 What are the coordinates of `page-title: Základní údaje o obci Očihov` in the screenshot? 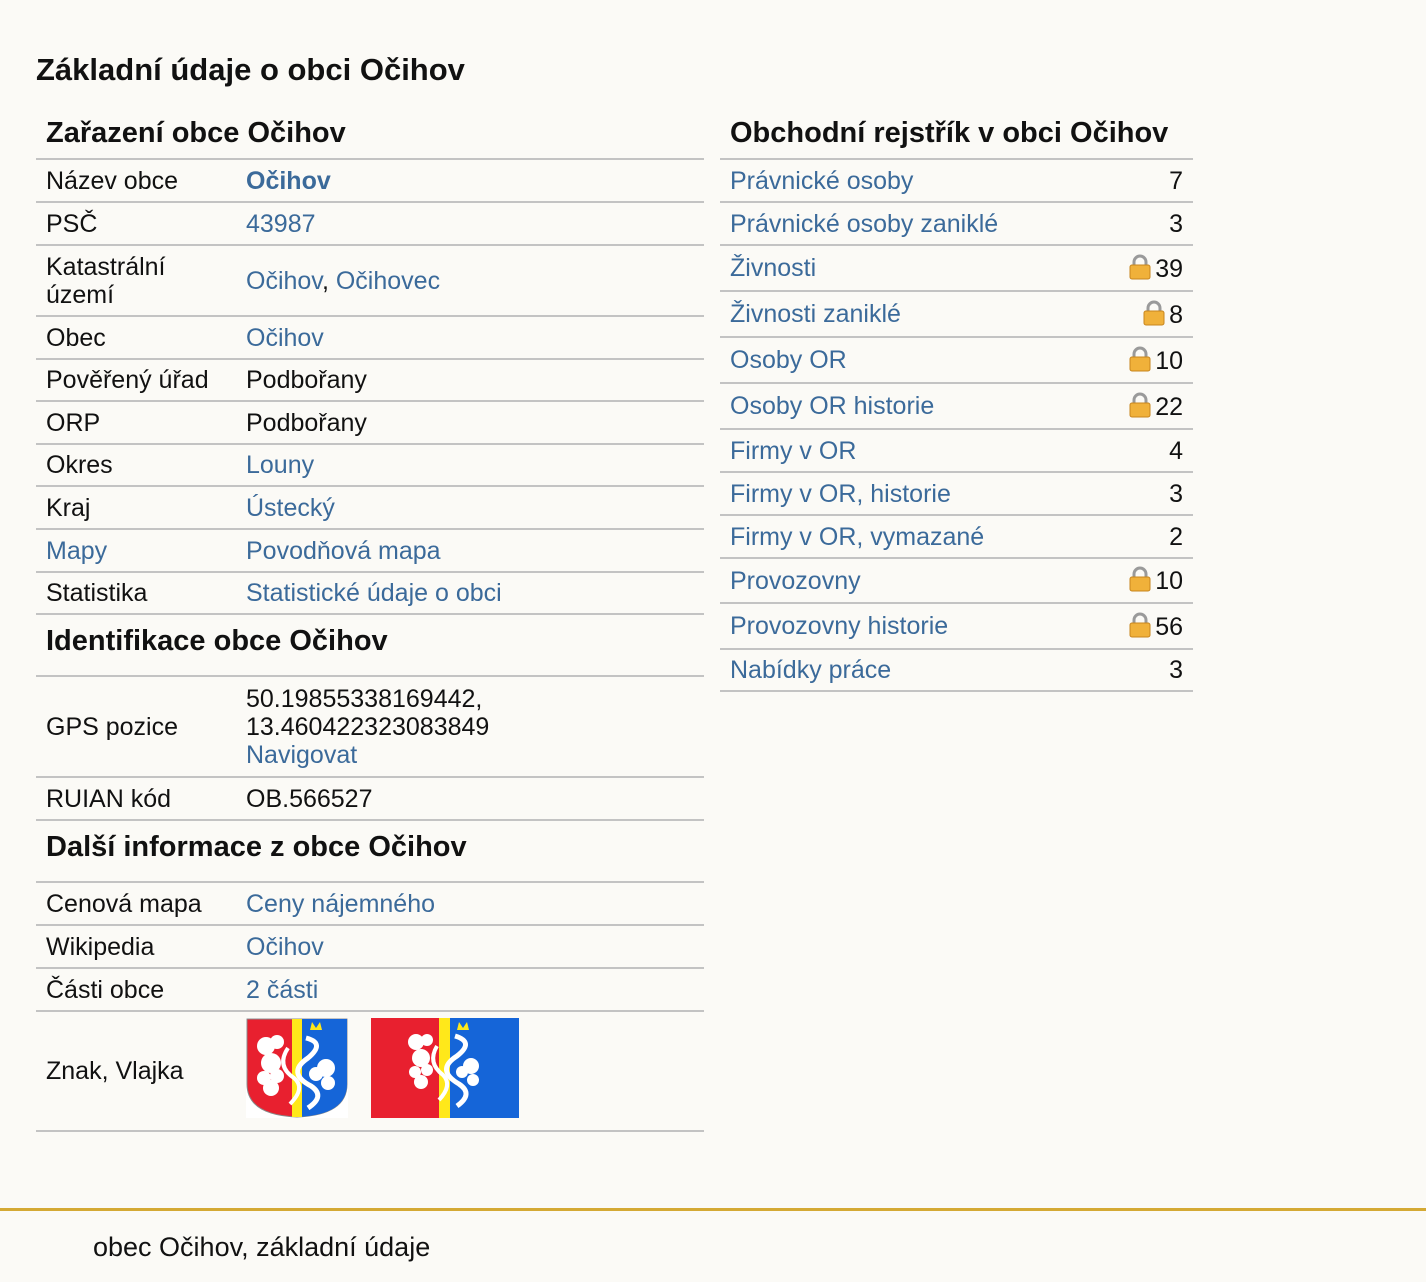 It's located at (250, 69).